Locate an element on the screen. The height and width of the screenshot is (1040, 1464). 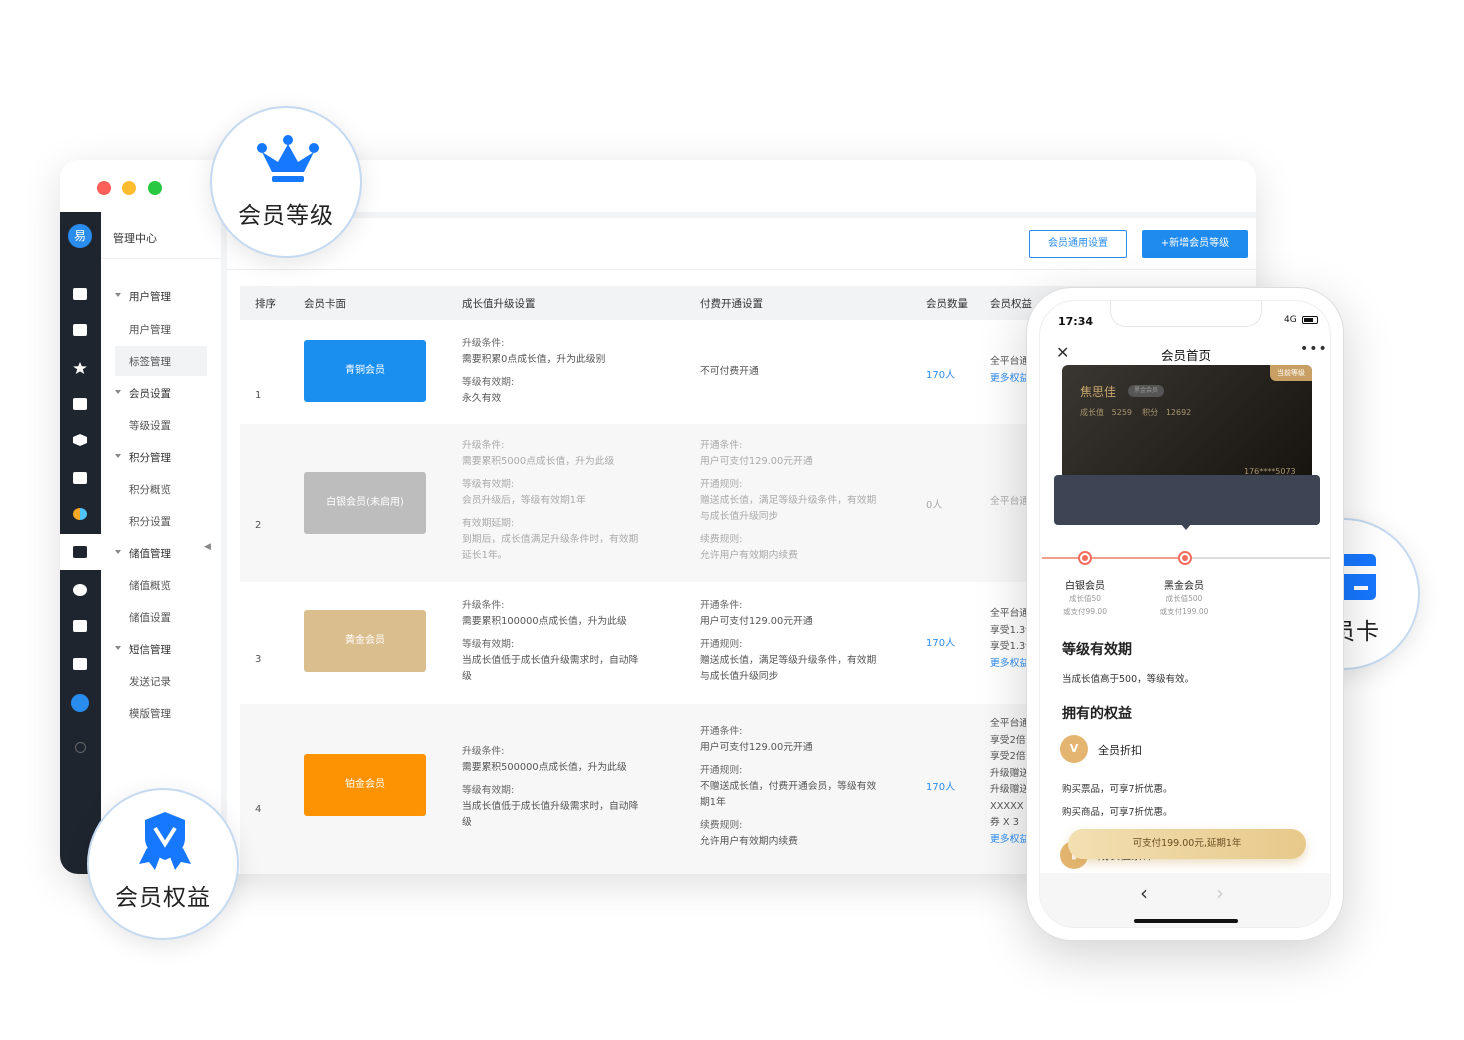
col-count: 会员数量 is located at coordinates (947, 304).